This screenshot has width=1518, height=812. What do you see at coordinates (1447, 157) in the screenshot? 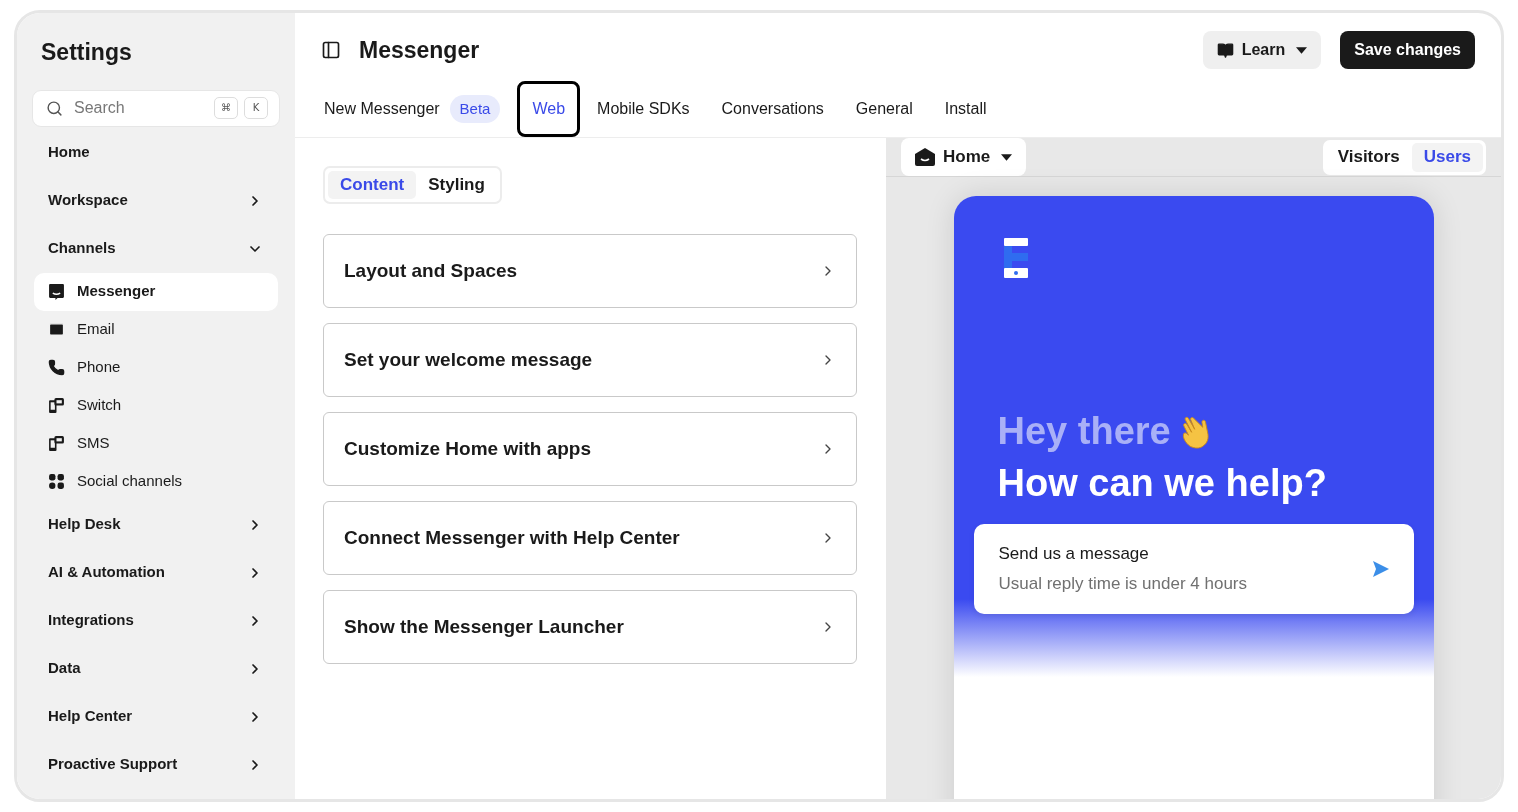
I see `audience-tab: Users` at bounding box center [1447, 157].